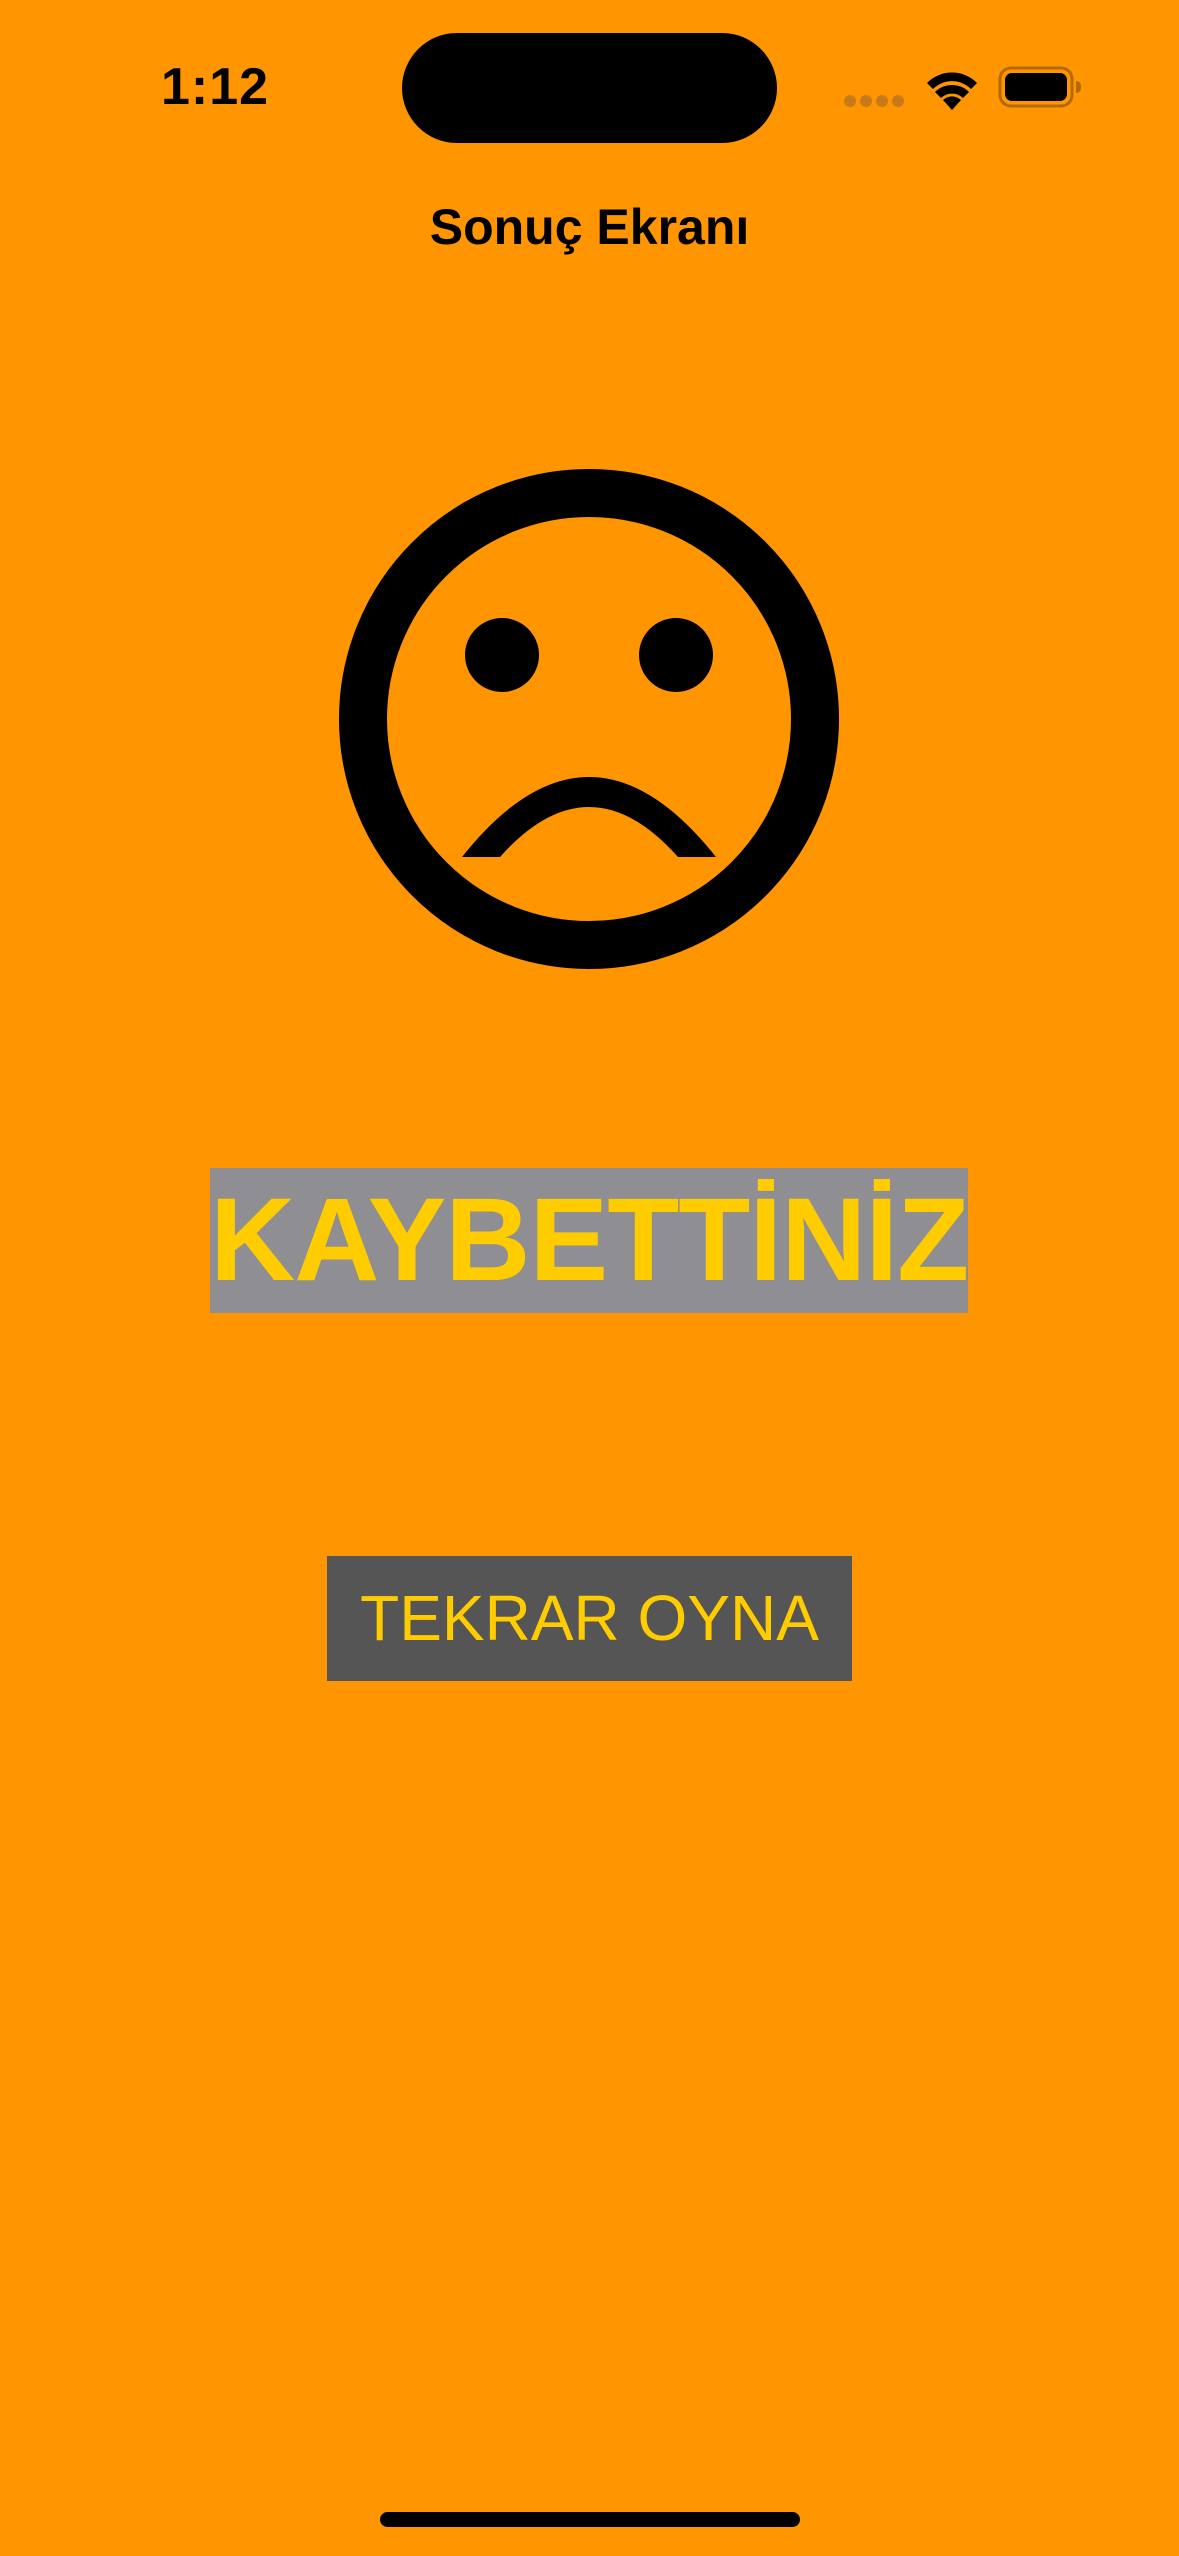 Image resolution: width=1179 pixels, height=2556 pixels. Describe the element at coordinates (215, 87) in the screenshot. I see `status-time: 1:12` at that location.